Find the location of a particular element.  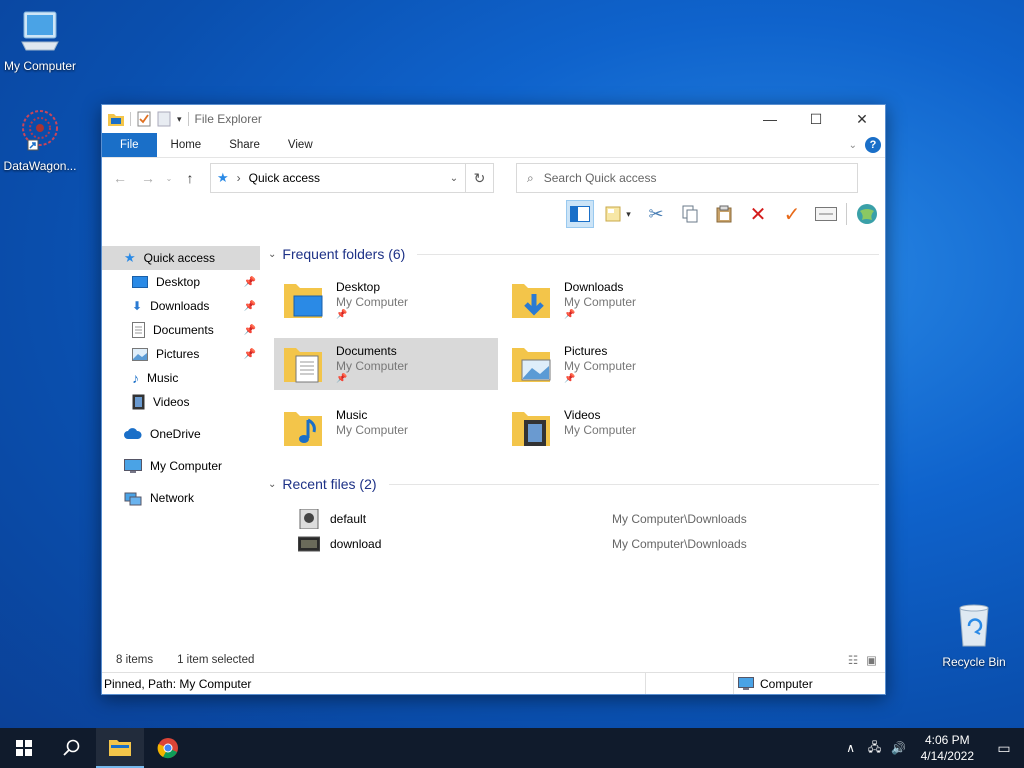

details-spacer is located at coordinates (690, 683).